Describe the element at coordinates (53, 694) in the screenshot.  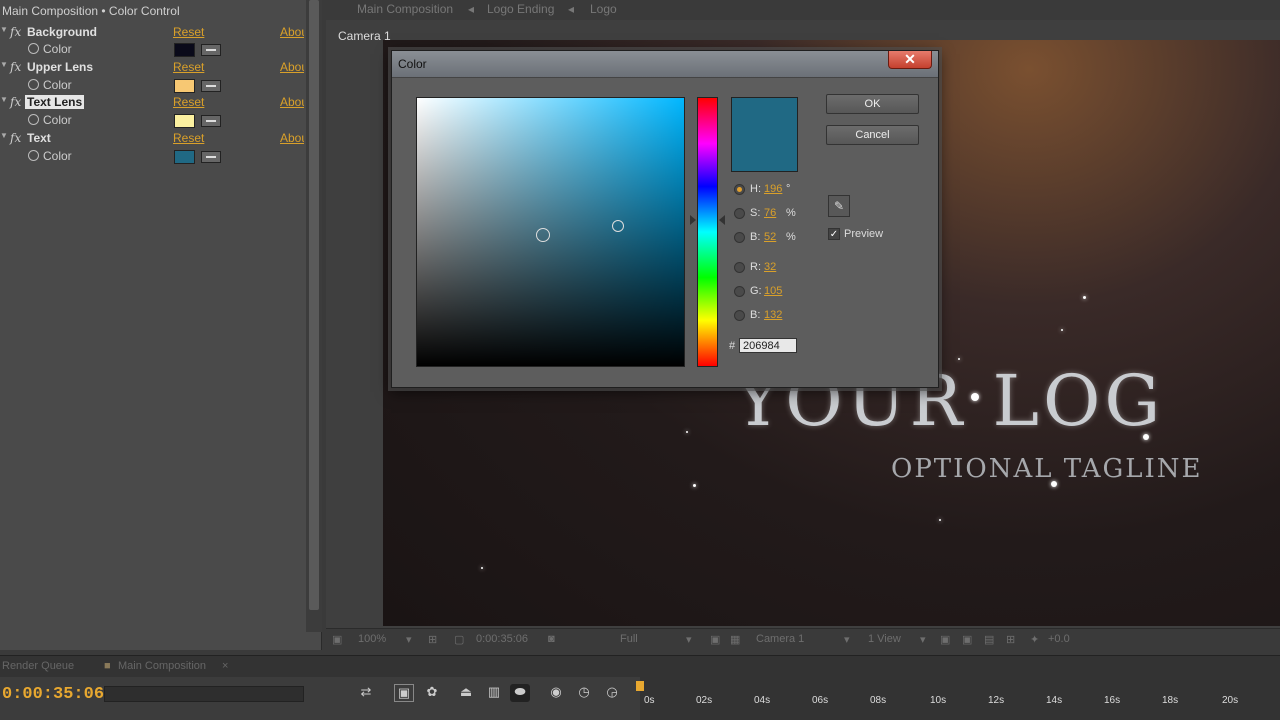
I see `current-timecode: 0:00:35:06` at that location.